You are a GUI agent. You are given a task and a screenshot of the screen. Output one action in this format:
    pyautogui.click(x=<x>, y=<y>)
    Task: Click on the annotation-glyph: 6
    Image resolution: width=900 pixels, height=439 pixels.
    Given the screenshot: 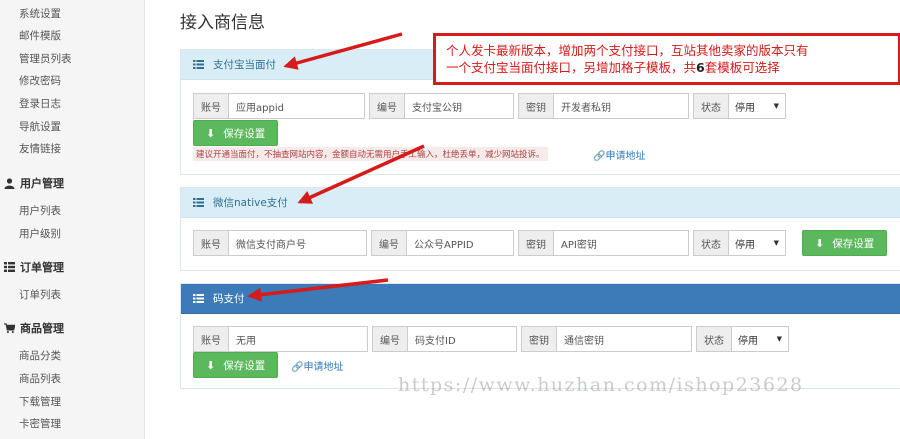 What is the action you would take?
    pyautogui.click(x=700, y=67)
    